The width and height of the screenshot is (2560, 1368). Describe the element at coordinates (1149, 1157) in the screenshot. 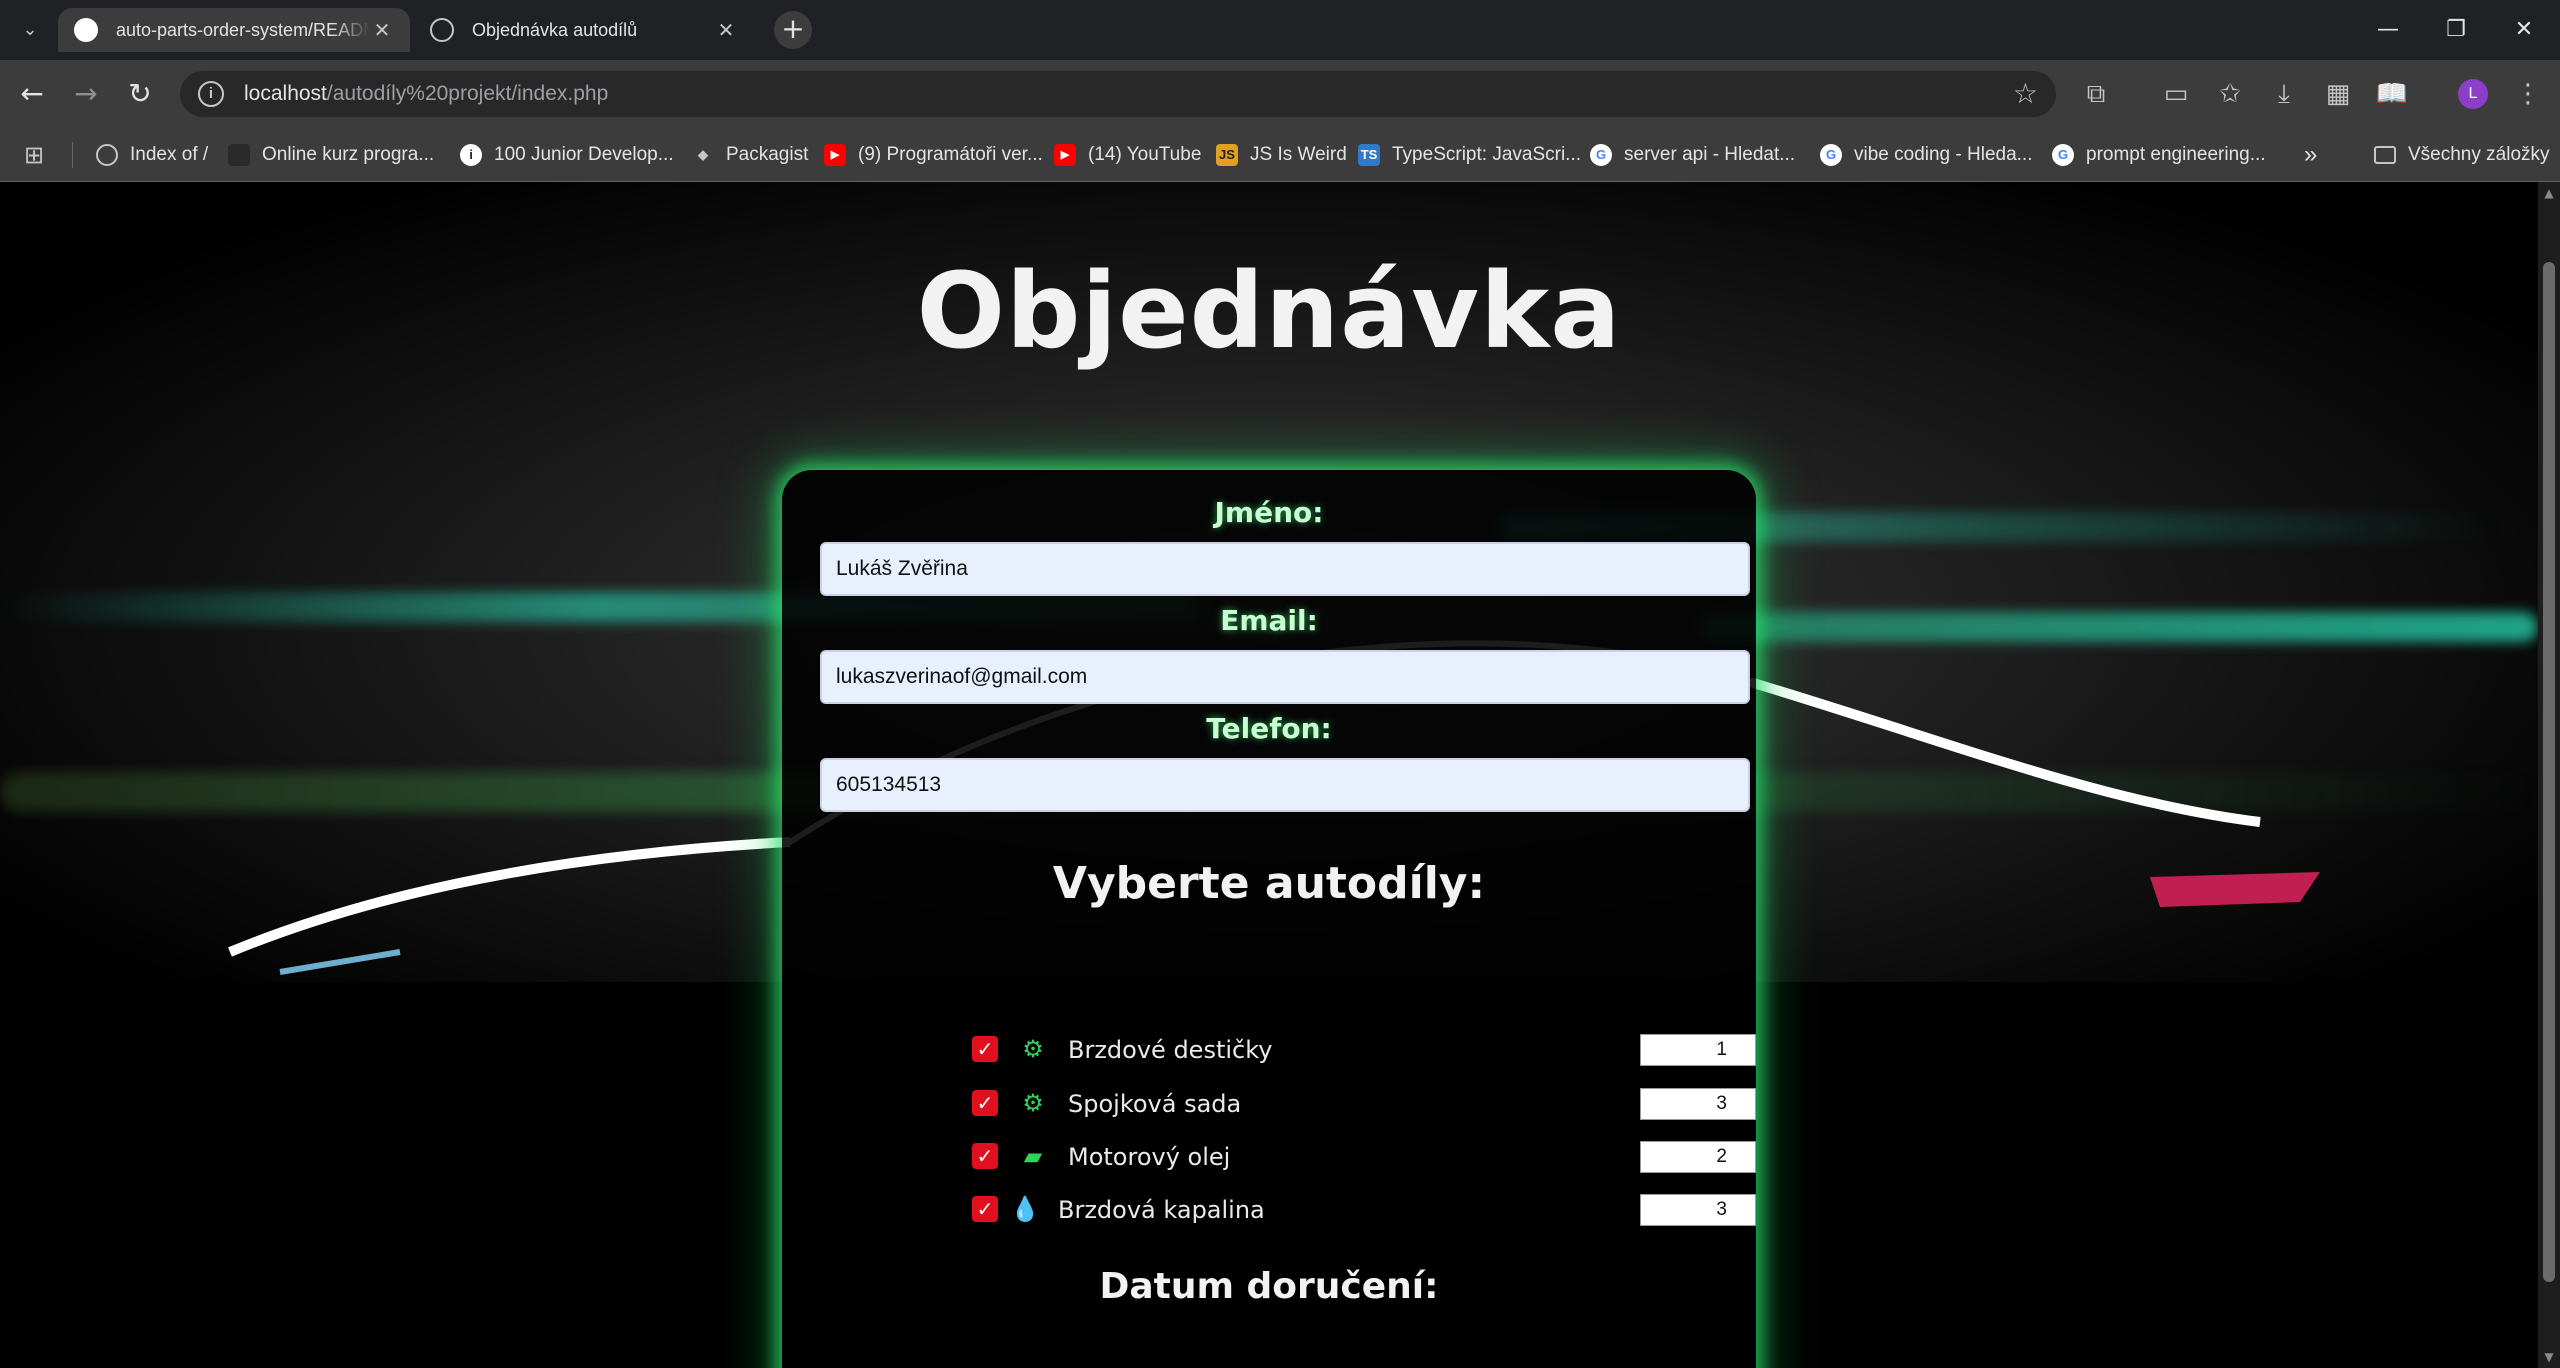

I see `part-label: Motorový olej` at that location.